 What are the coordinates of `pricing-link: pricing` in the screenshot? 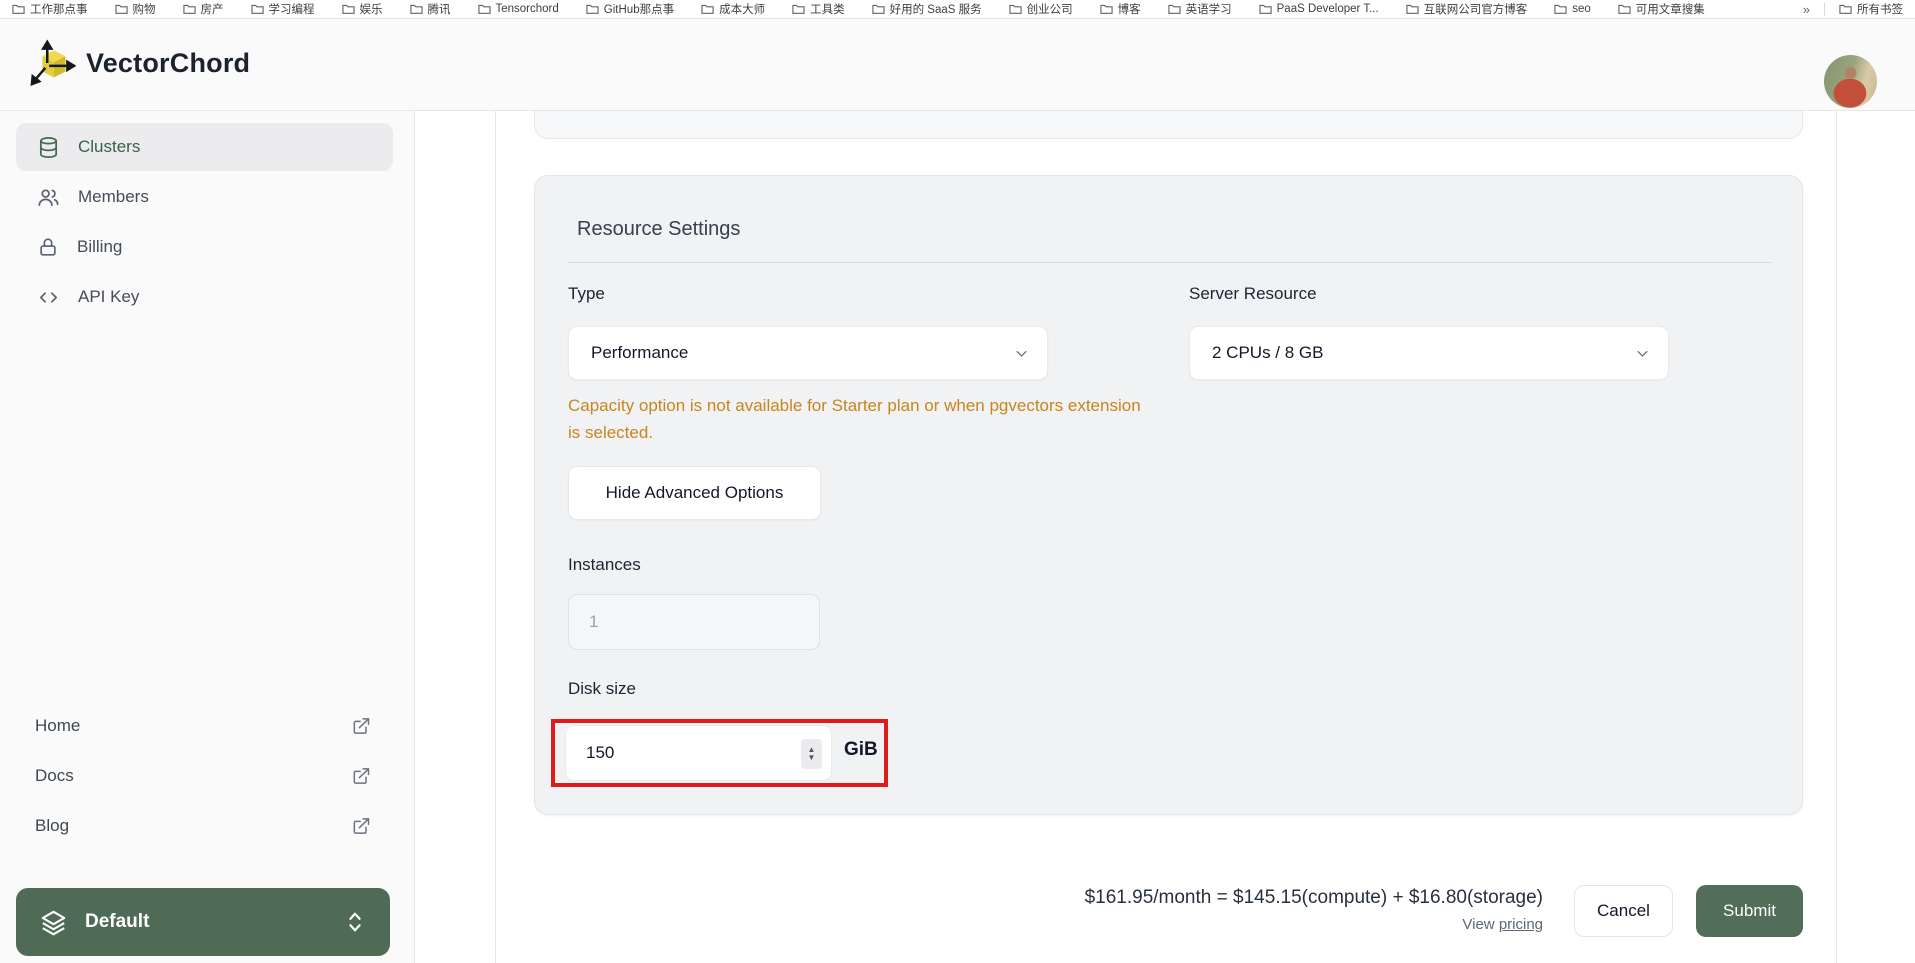 It's located at (1521, 924).